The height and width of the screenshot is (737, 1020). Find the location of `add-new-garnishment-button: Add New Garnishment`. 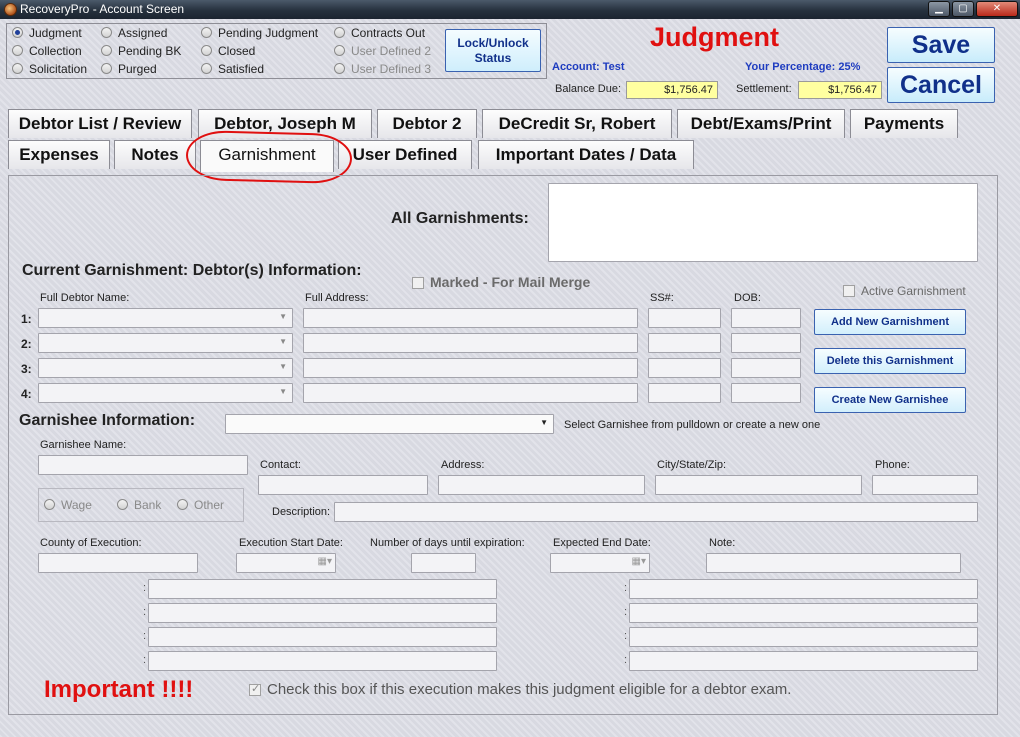

add-new-garnishment-button: Add New Garnishment is located at coordinates (890, 322).